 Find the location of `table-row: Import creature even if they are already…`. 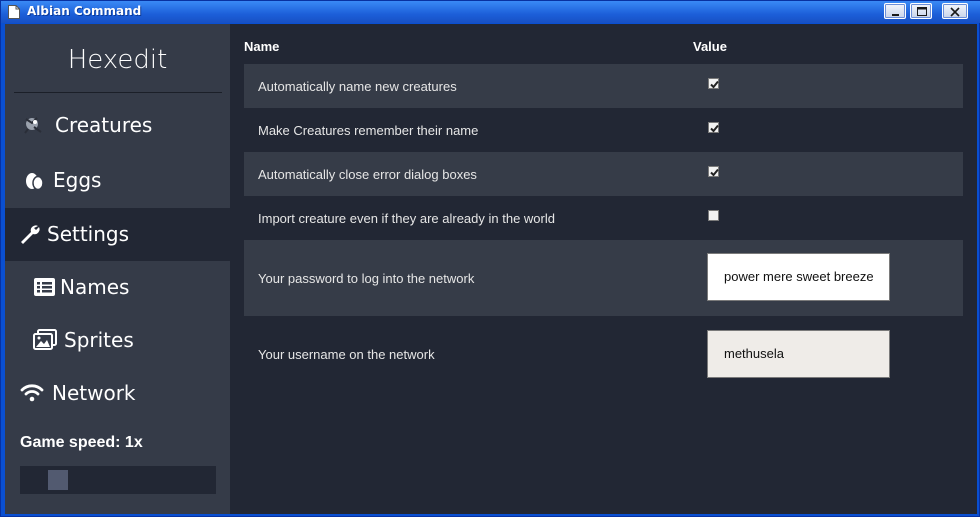

table-row: Import creature even if they are already… is located at coordinates (603, 218).